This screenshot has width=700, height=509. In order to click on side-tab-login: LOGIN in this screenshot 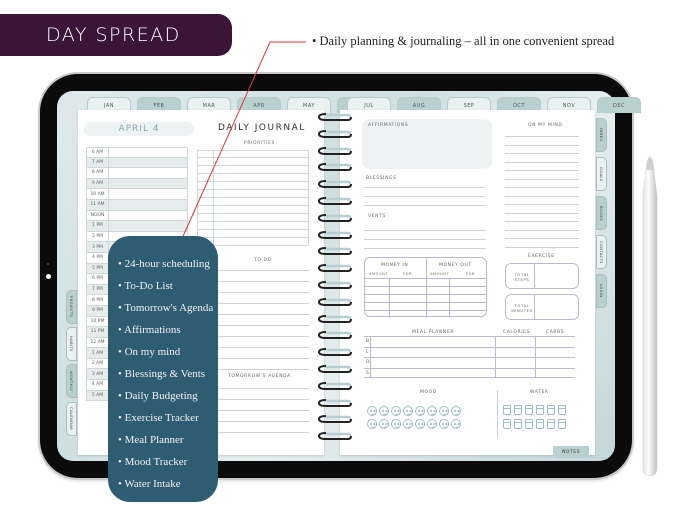, I will do `click(601, 291)`.